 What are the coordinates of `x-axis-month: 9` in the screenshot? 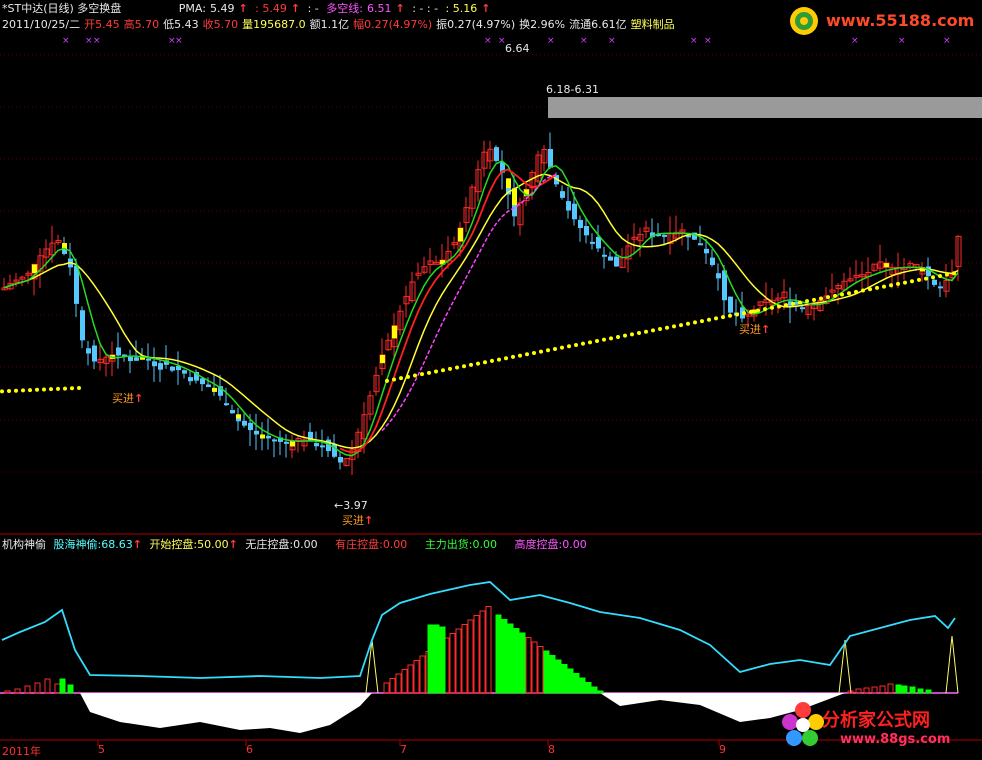 It's located at (722, 749).